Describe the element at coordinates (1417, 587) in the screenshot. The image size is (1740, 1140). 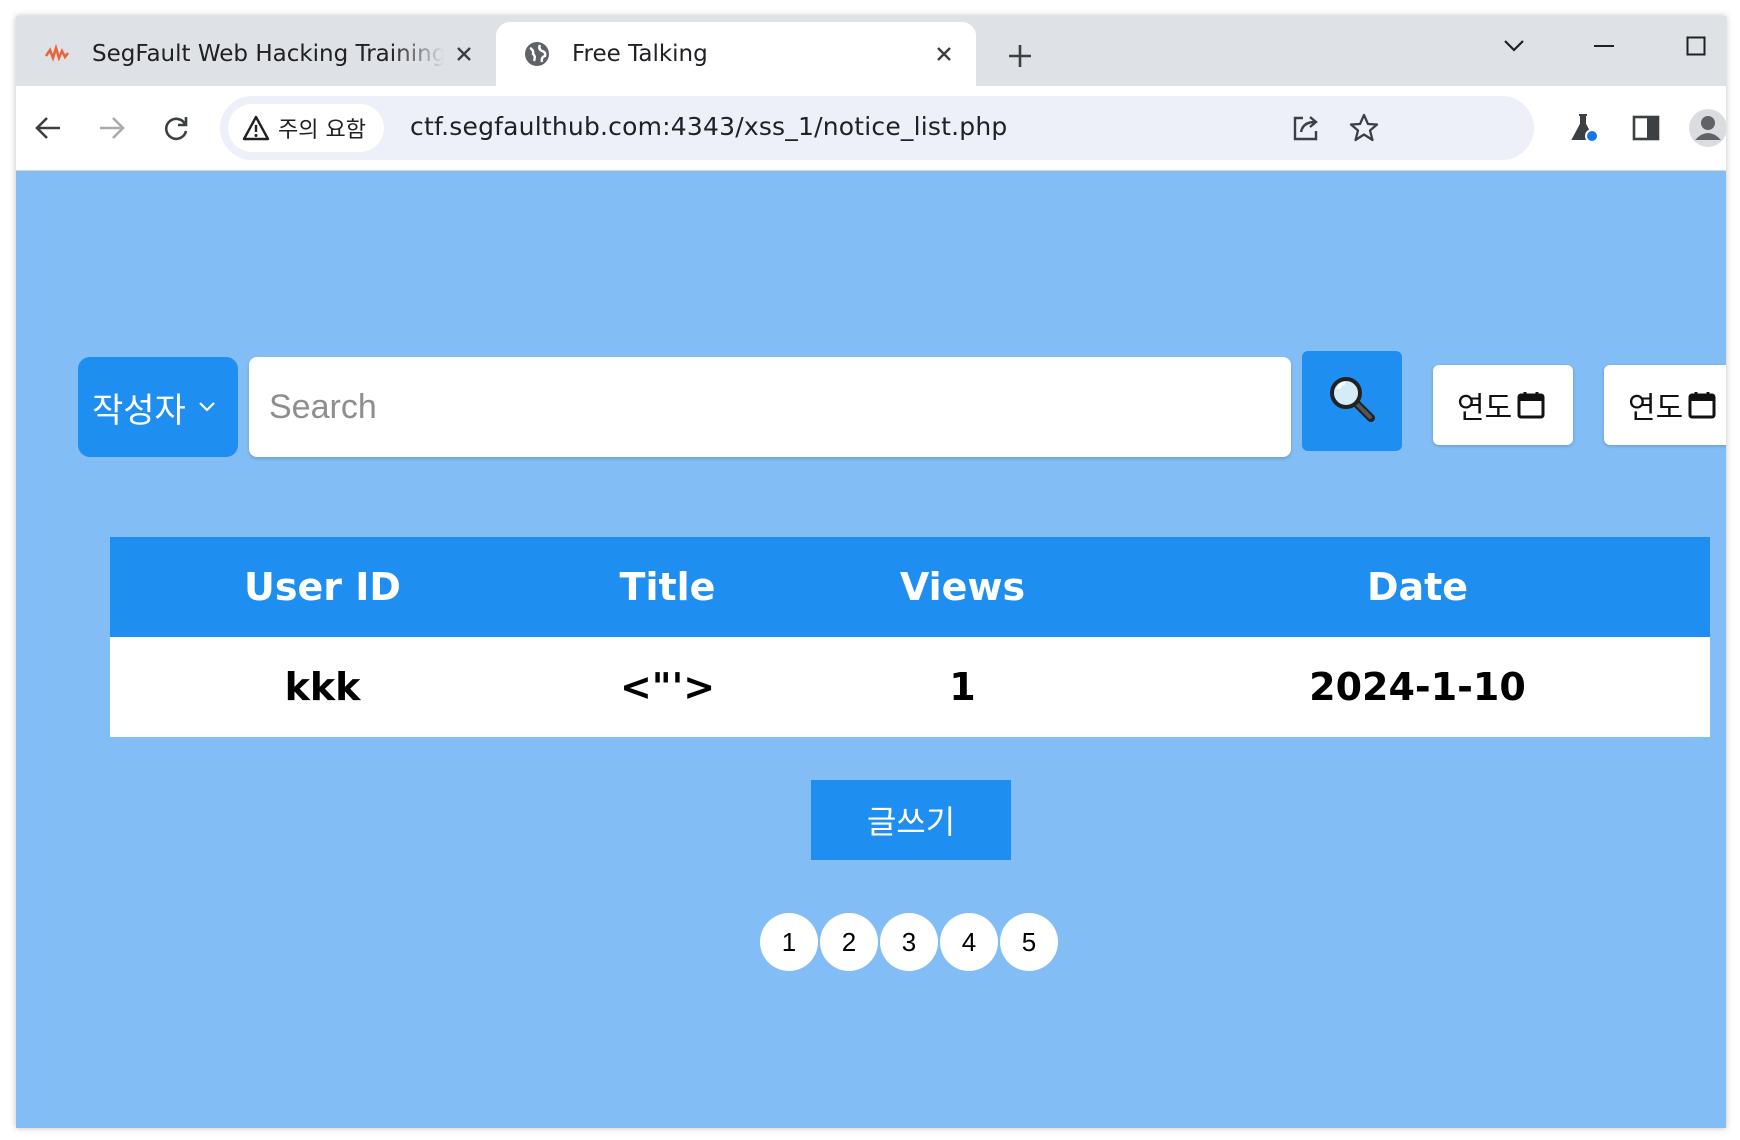
I see `column-header-date: Date` at that location.